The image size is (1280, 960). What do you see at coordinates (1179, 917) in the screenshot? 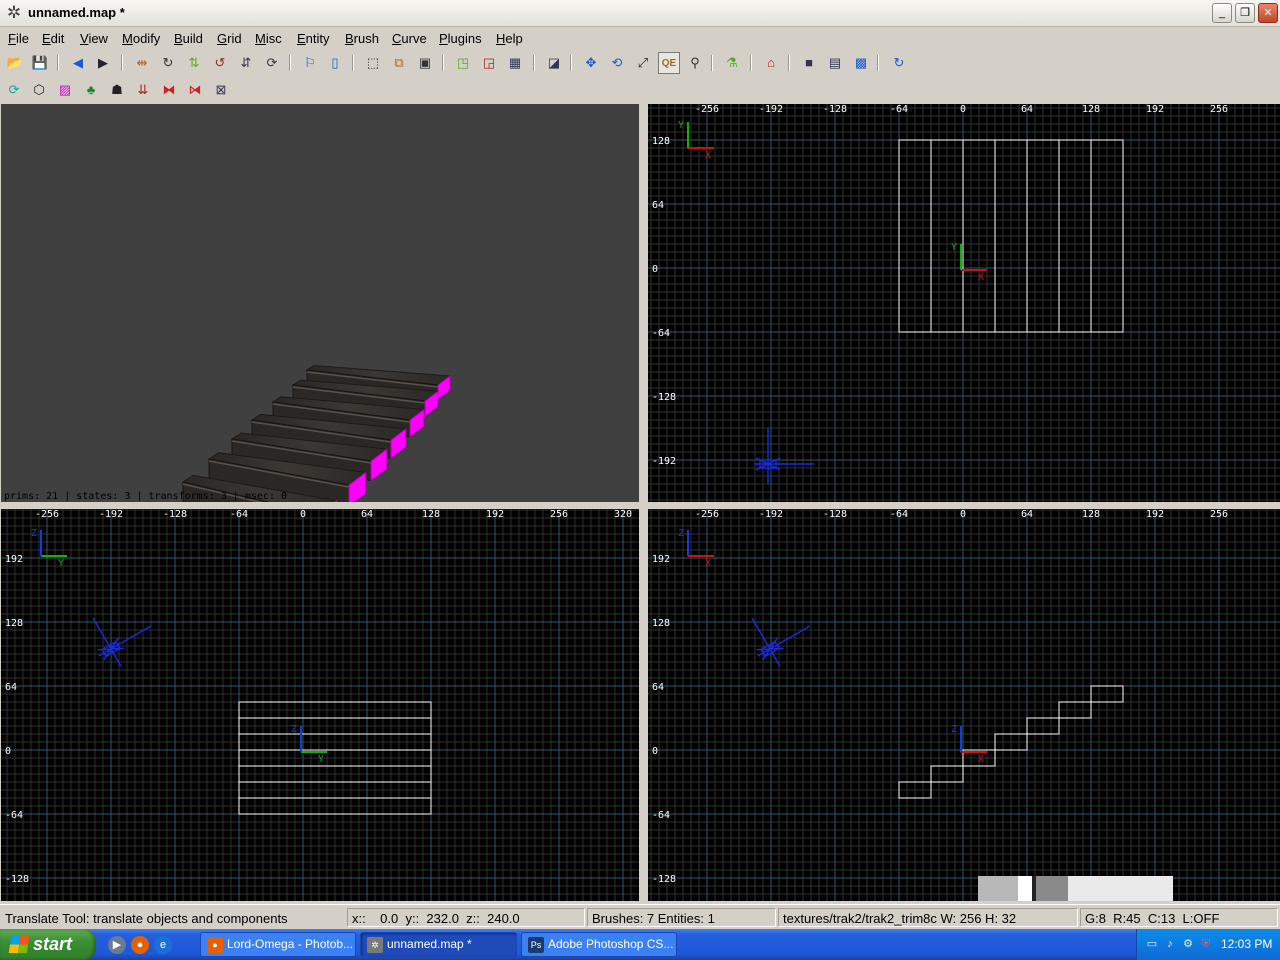
I see `status-grid: G:8 R:45 C:13 L:OFF` at bounding box center [1179, 917].